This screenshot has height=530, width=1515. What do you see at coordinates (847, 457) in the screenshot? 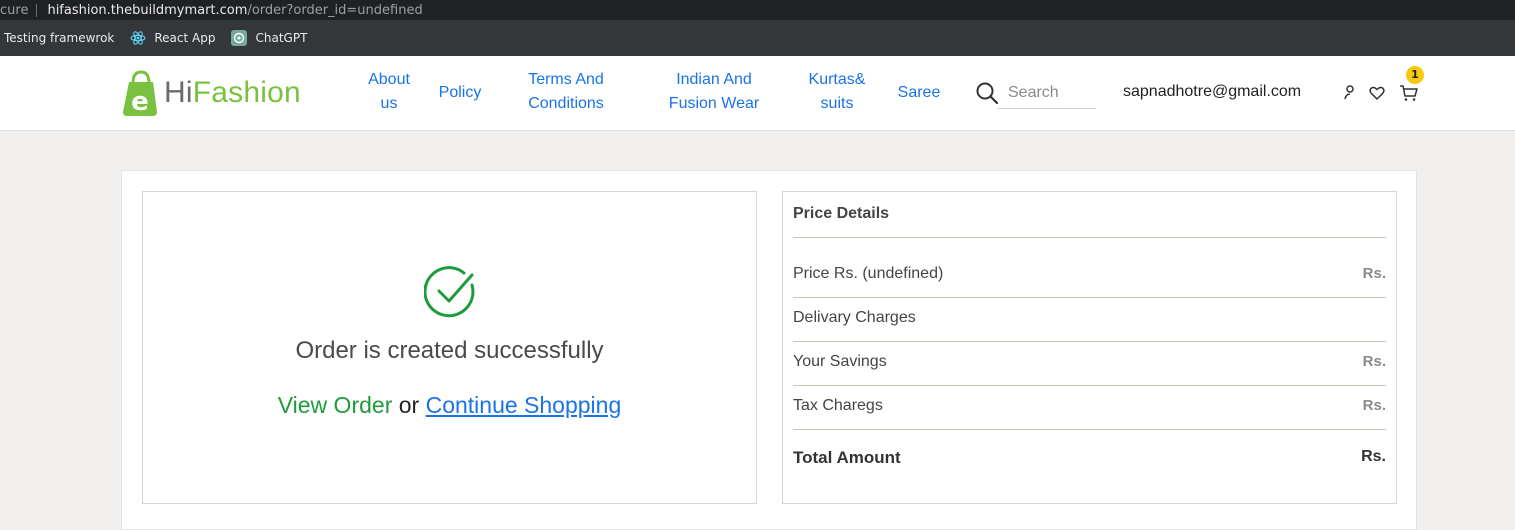
I see `total-label: Total Amount` at bounding box center [847, 457].